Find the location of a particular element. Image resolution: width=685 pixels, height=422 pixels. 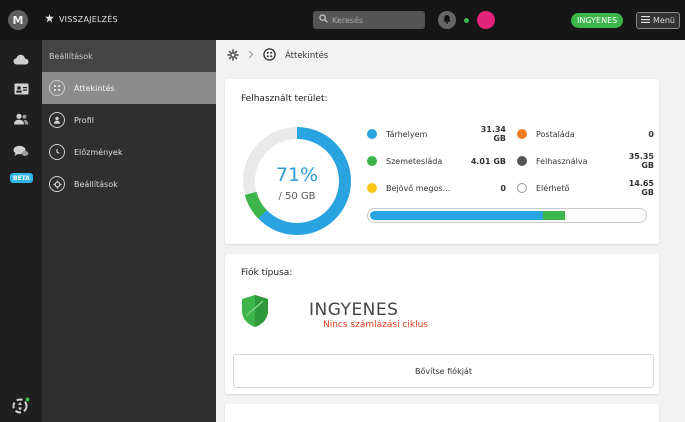

notifications-button is located at coordinates (447, 20).